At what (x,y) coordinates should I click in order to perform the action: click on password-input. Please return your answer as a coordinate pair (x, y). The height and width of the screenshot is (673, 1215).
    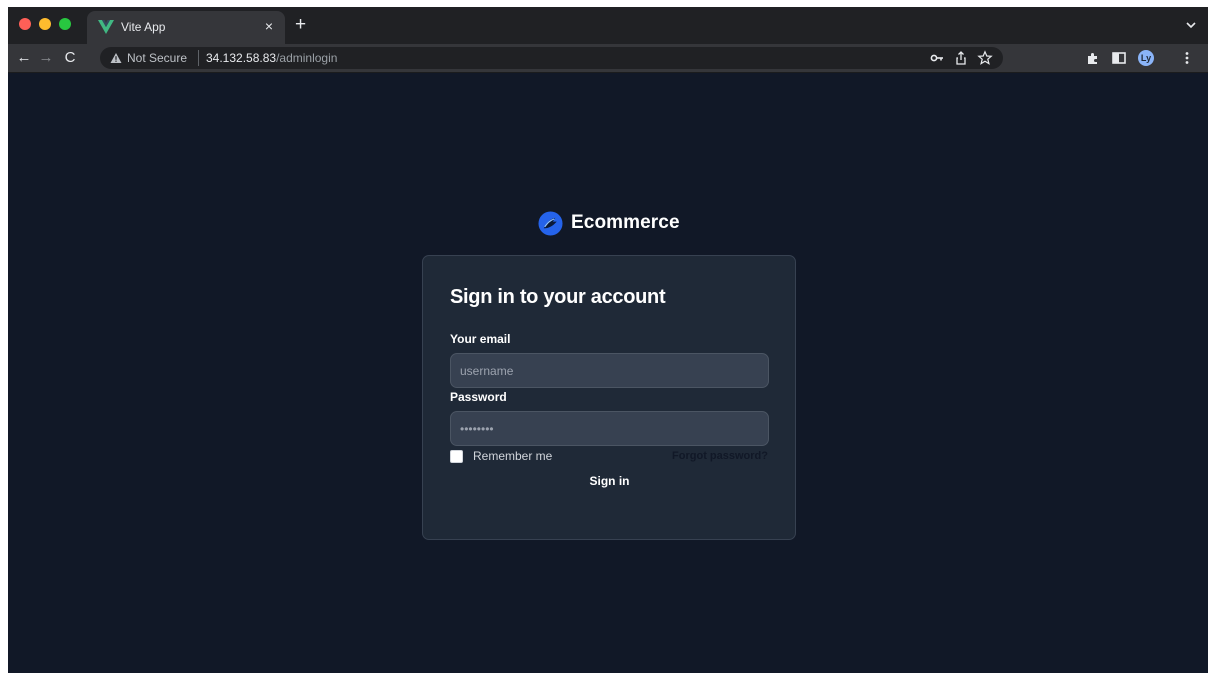
    Looking at the image, I should click on (609, 428).